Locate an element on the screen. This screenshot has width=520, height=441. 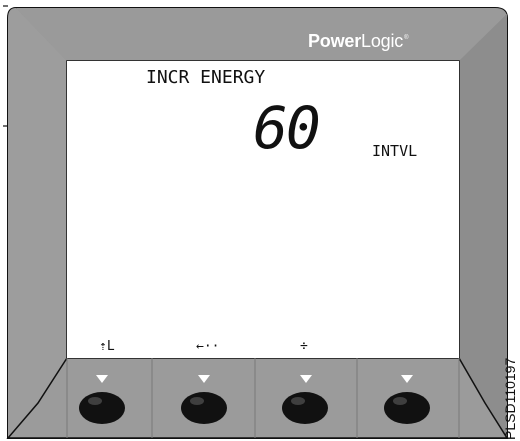
powerlogic-logo: PowerLogic® is located at coordinates (358, 43).